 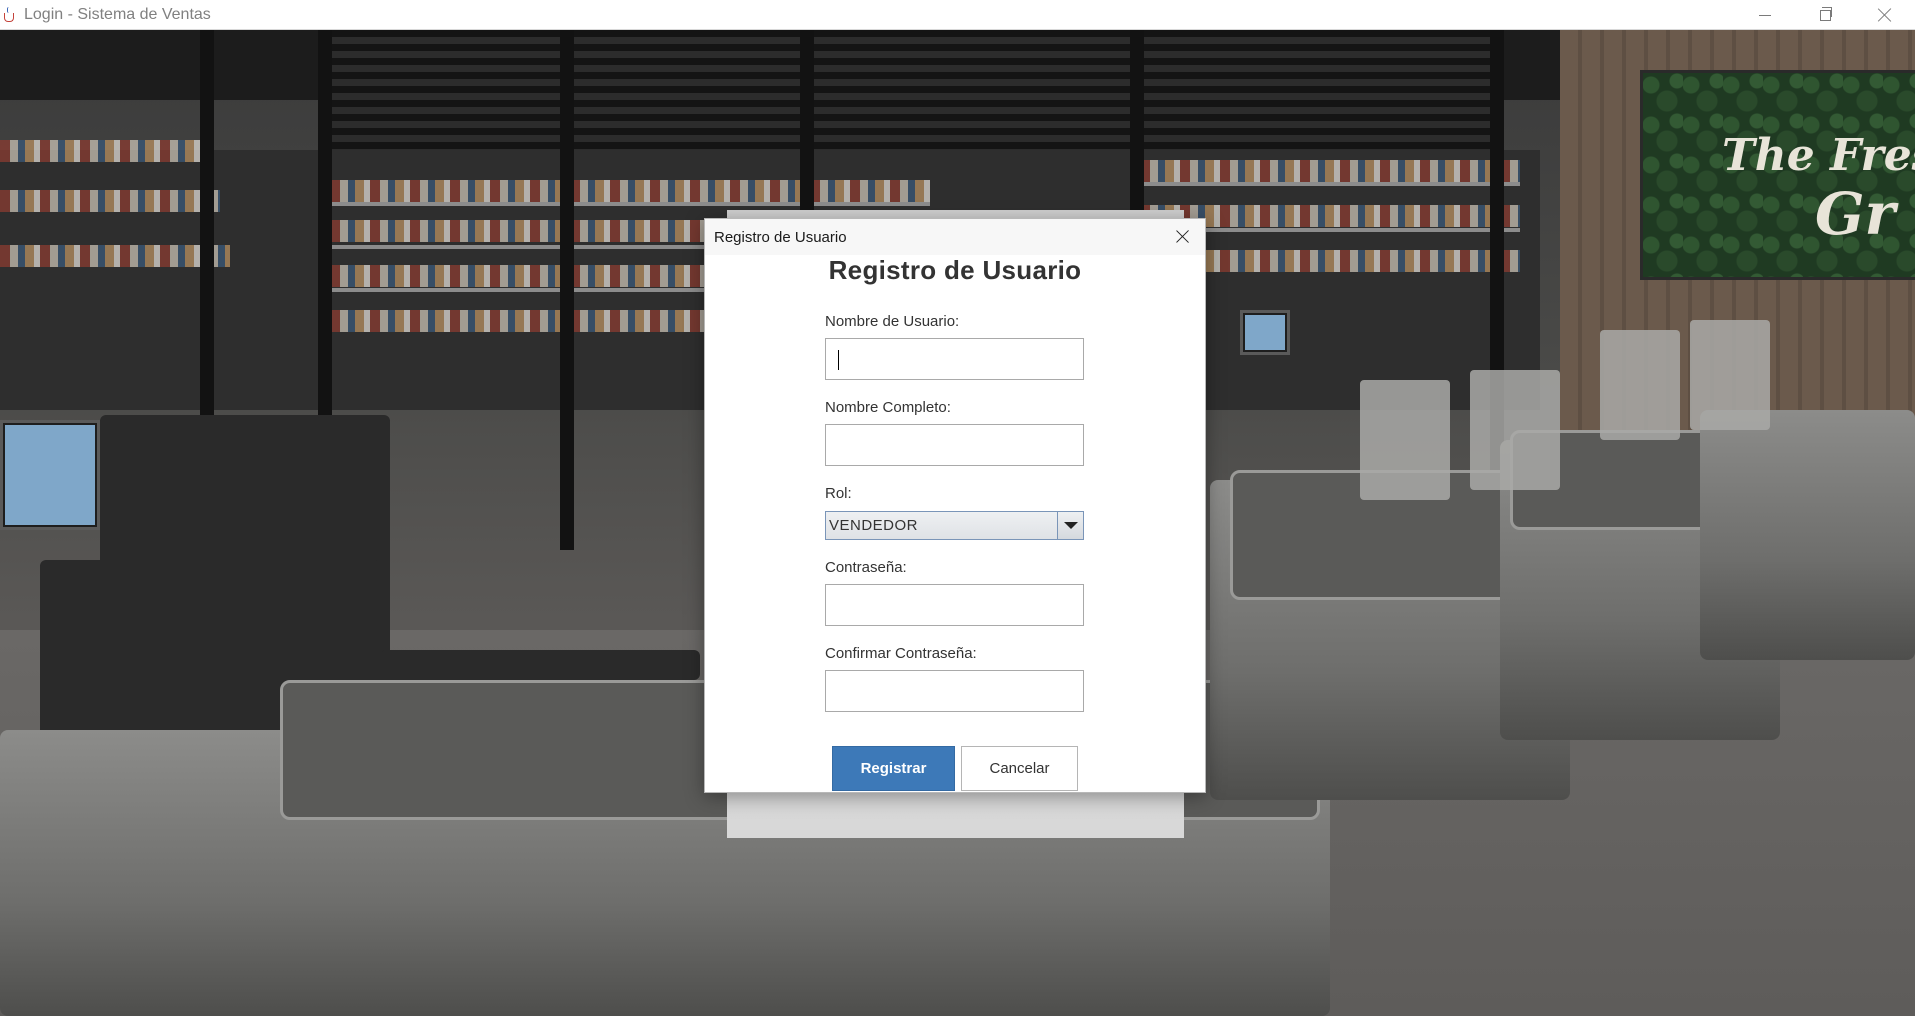 I want to click on role-select-value: VENDEDOR, so click(x=874, y=525).